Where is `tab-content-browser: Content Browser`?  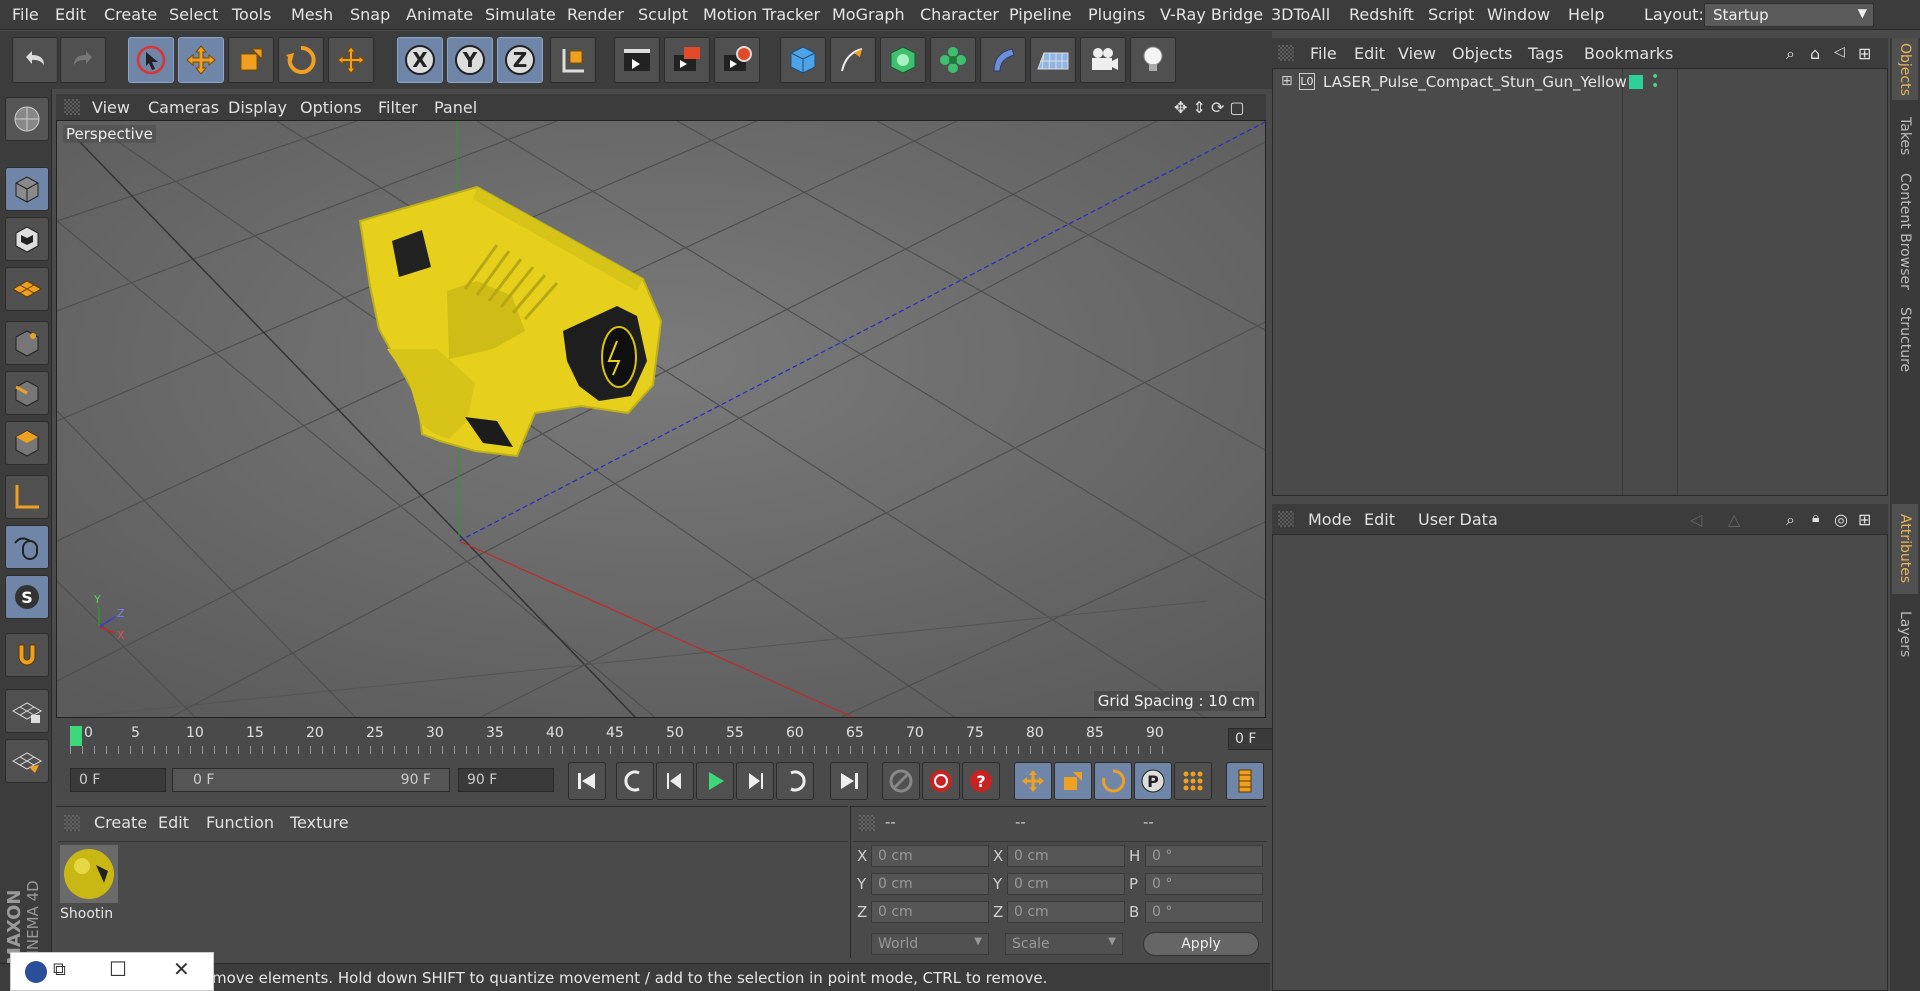 tab-content-browser: Content Browser is located at coordinates (1905, 231).